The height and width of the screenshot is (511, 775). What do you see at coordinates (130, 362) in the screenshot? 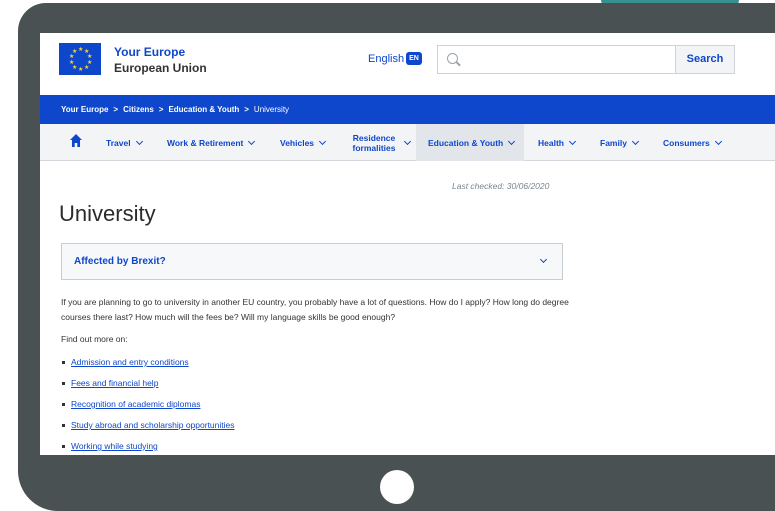
I see `link-admission: Admission and entry conditions` at bounding box center [130, 362].